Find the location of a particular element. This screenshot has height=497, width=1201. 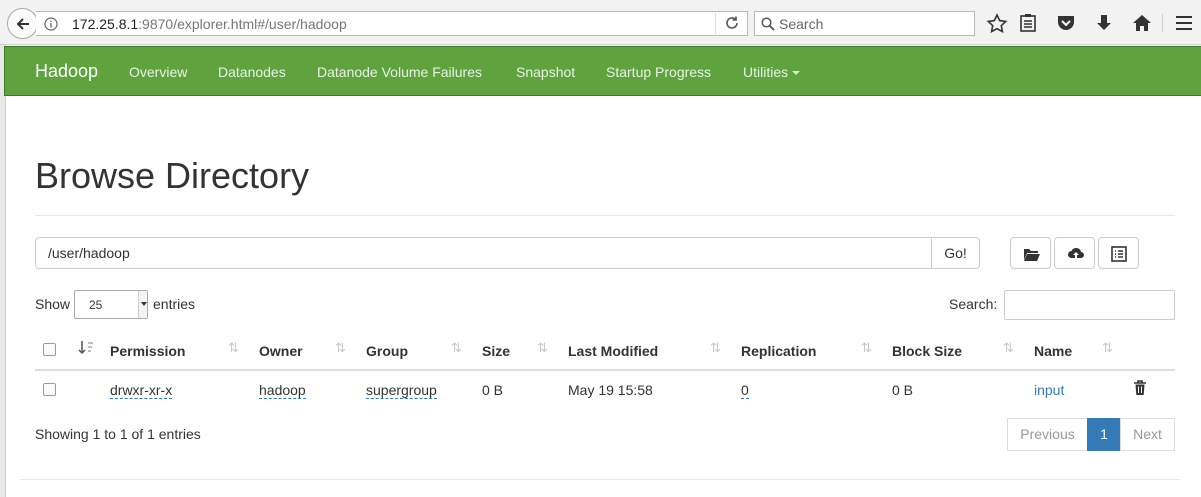

nav-datanode-volume-failures: Datanode Volume Failures is located at coordinates (399, 72).